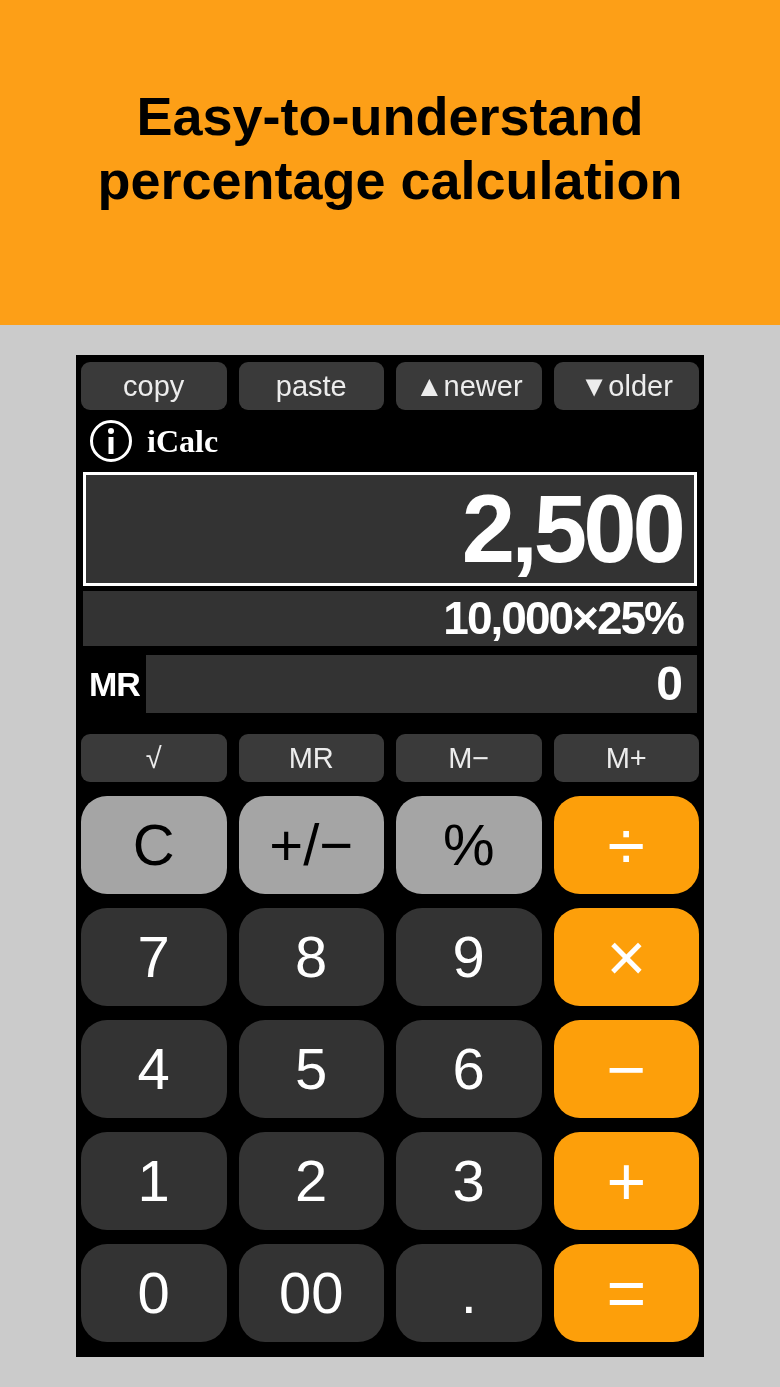 This screenshot has height=1387, width=780. Describe the element at coordinates (311, 1293) in the screenshot. I see `digit-key: 00` at that location.